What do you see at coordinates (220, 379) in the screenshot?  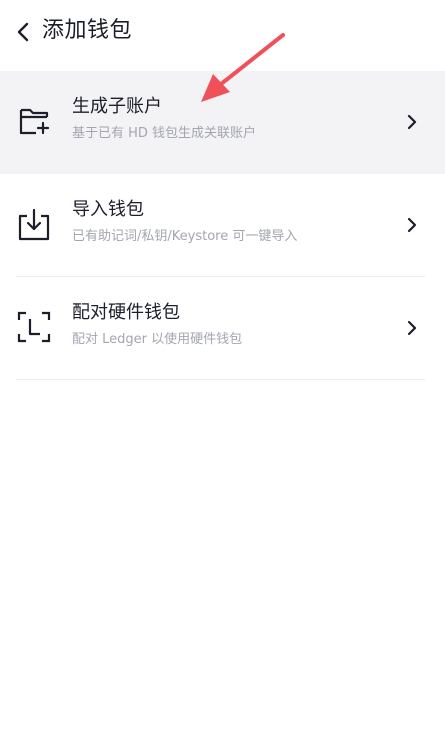 I see `divider` at bounding box center [220, 379].